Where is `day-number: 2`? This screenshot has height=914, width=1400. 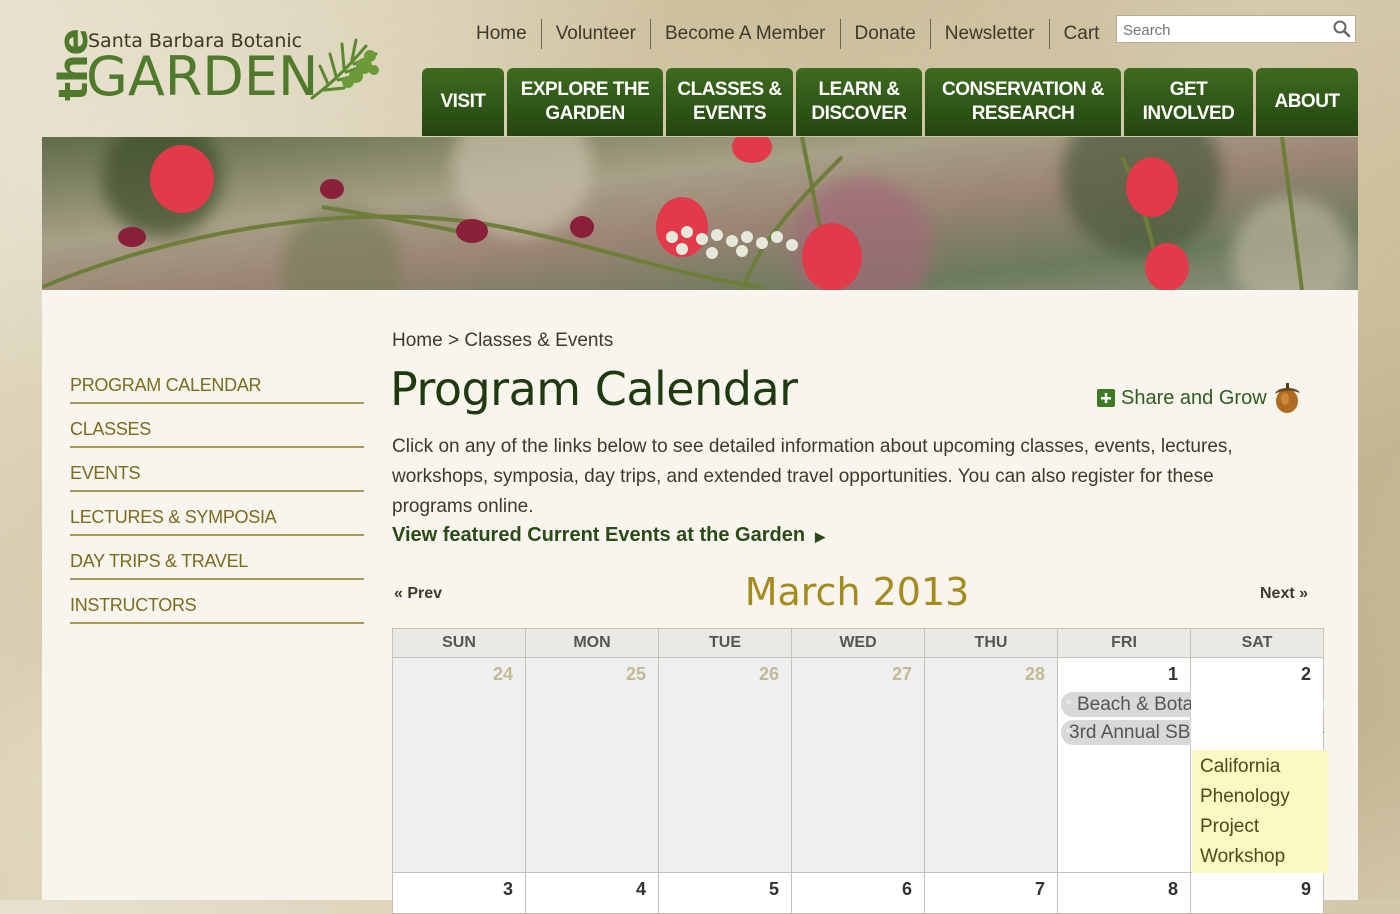 day-number: 2 is located at coordinates (1305, 674).